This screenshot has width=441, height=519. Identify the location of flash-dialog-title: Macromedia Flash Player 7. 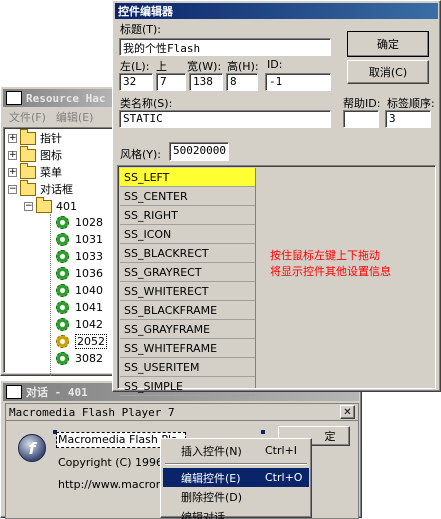
(92, 412).